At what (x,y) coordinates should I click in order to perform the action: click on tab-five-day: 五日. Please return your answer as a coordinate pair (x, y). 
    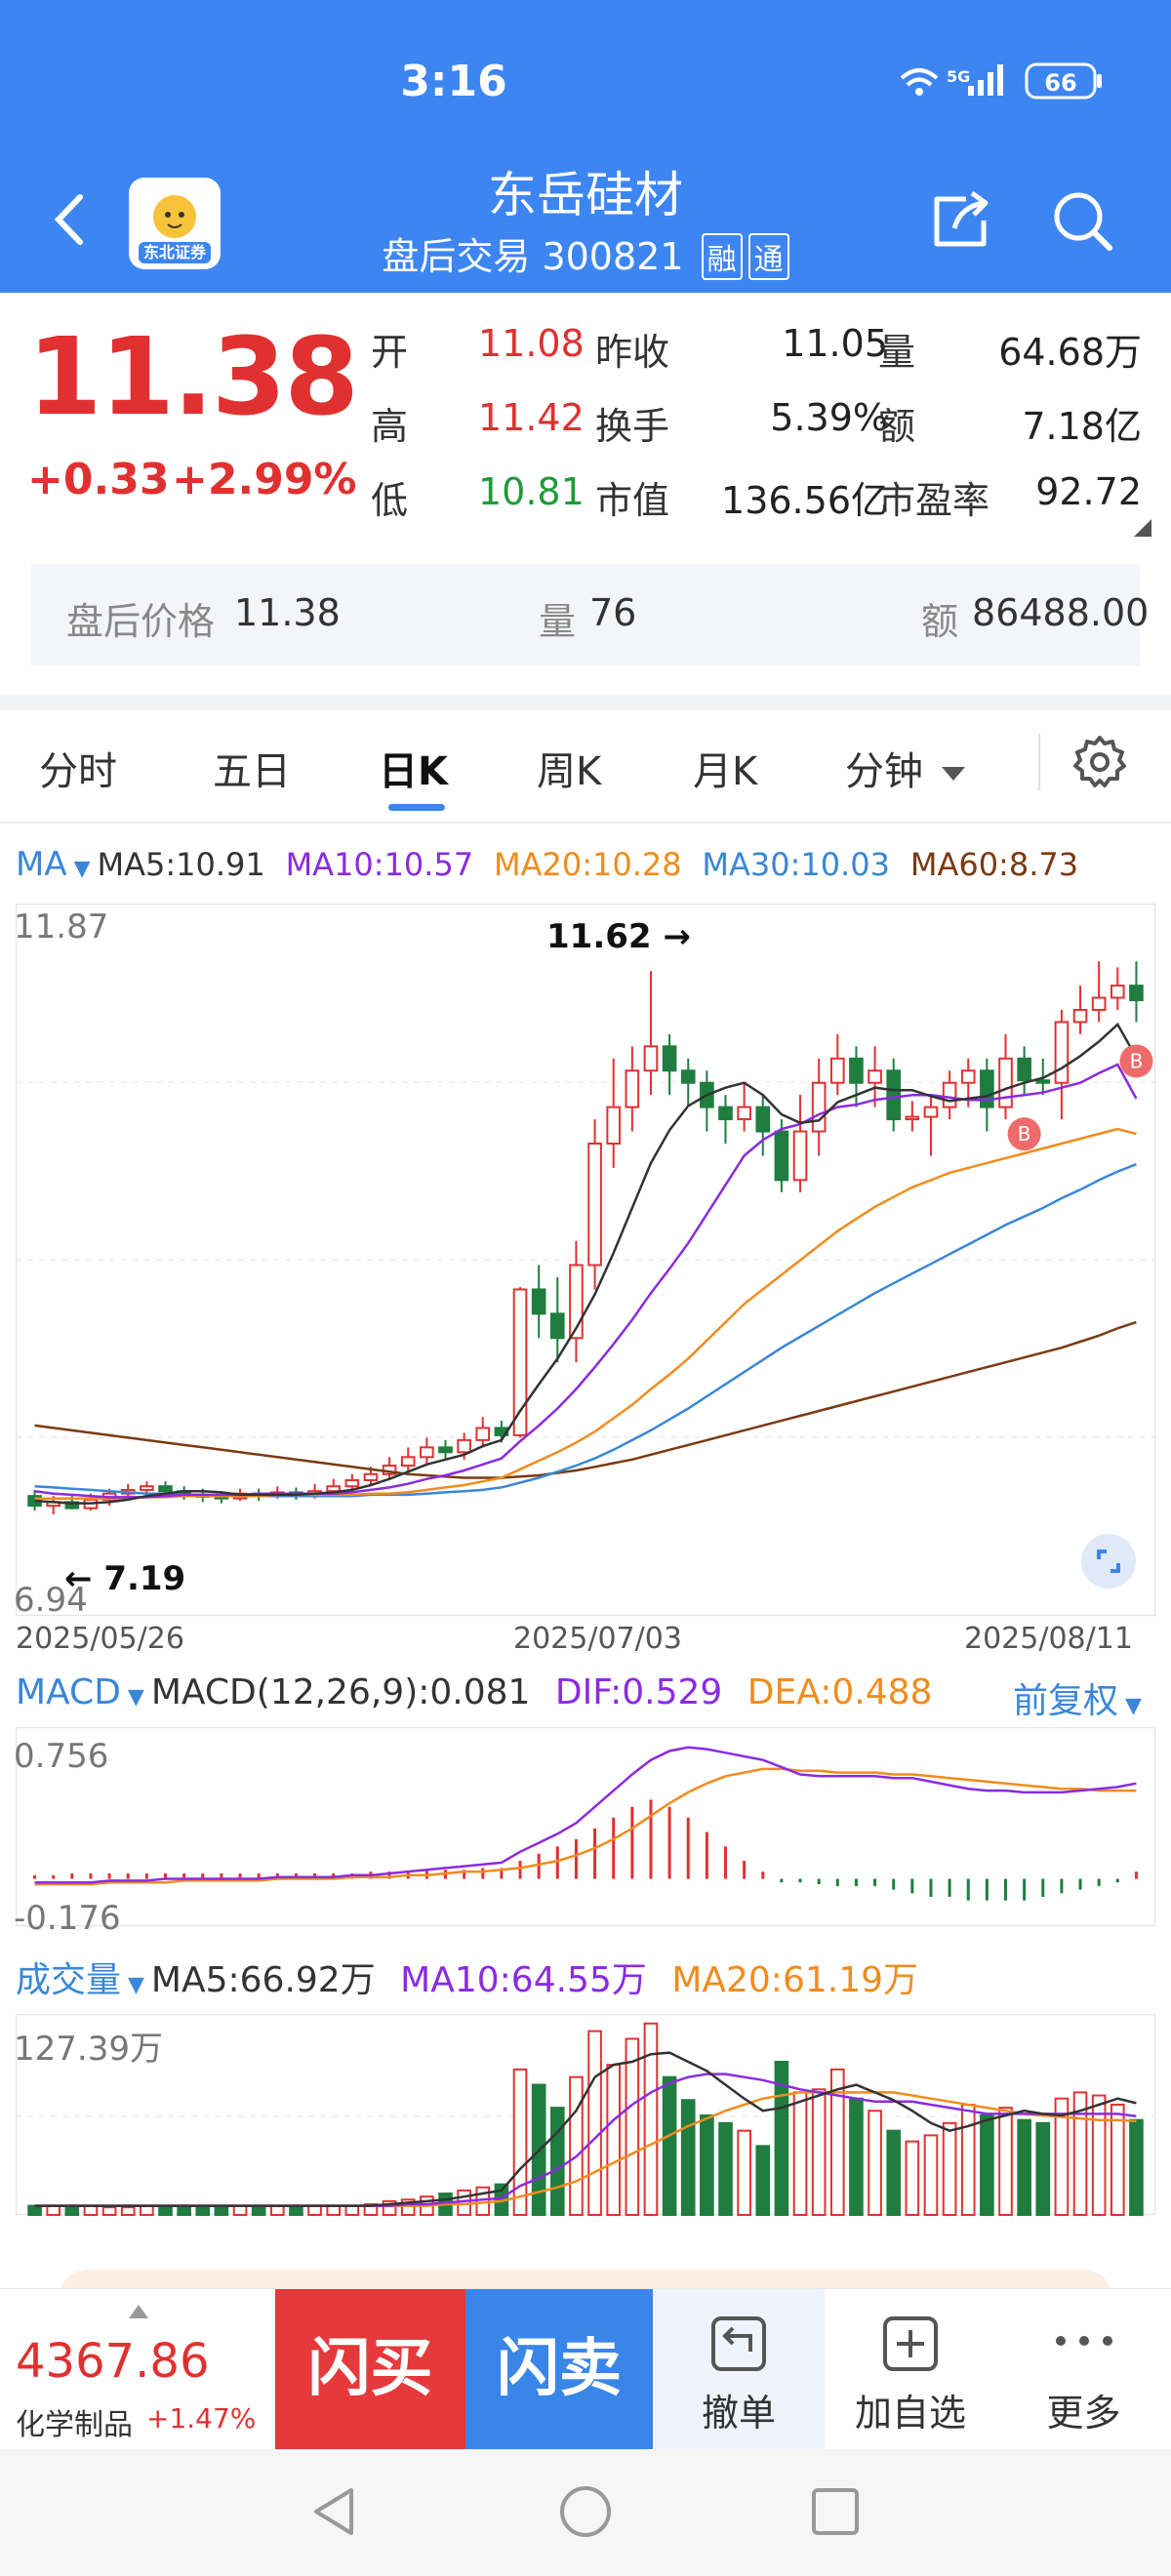
    Looking at the image, I should click on (252, 768).